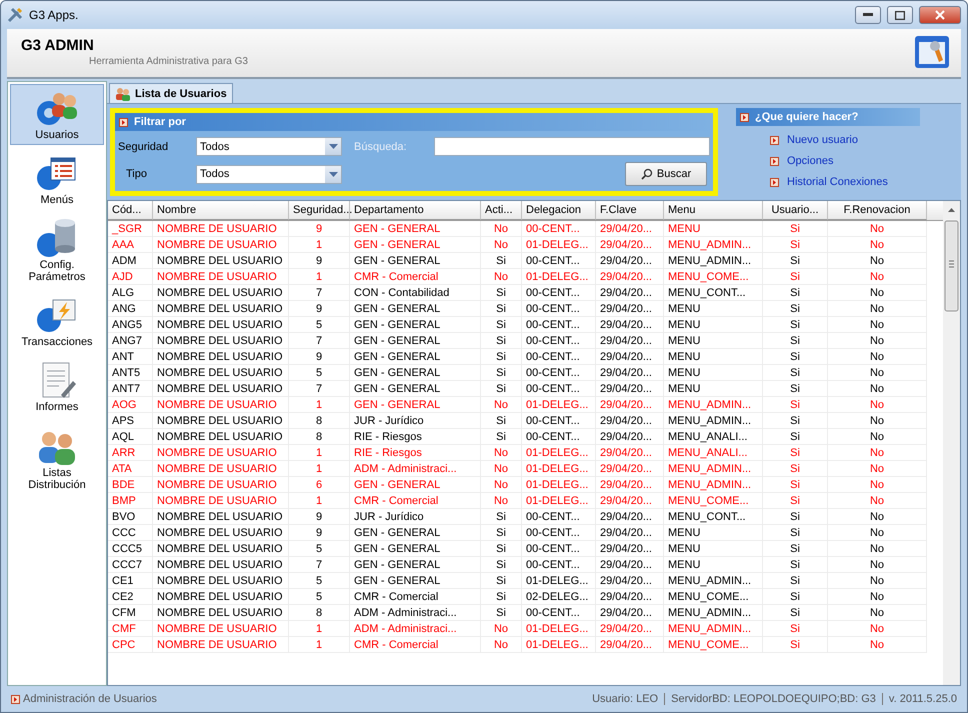 Image resolution: width=968 pixels, height=713 pixels. Describe the element at coordinates (713, 210) in the screenshot. I see `column-header: Menu` at that location.